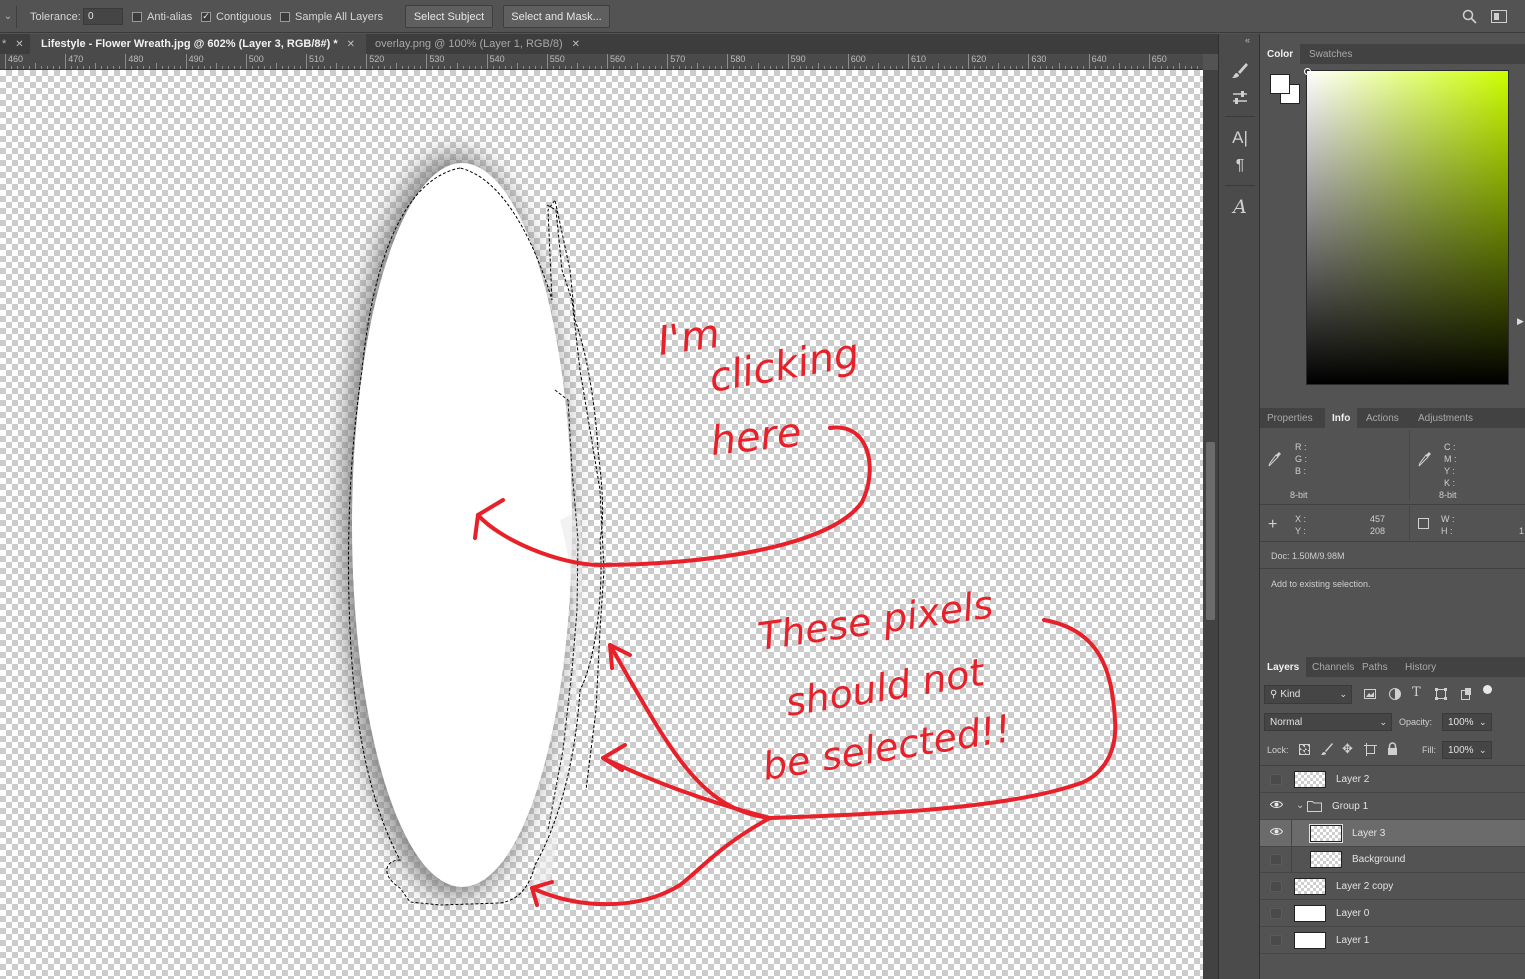 Image resolution: width=1525 pixels, height=979 pixels. I want to click on filter-smart-object-icon, so click(1466, 694).